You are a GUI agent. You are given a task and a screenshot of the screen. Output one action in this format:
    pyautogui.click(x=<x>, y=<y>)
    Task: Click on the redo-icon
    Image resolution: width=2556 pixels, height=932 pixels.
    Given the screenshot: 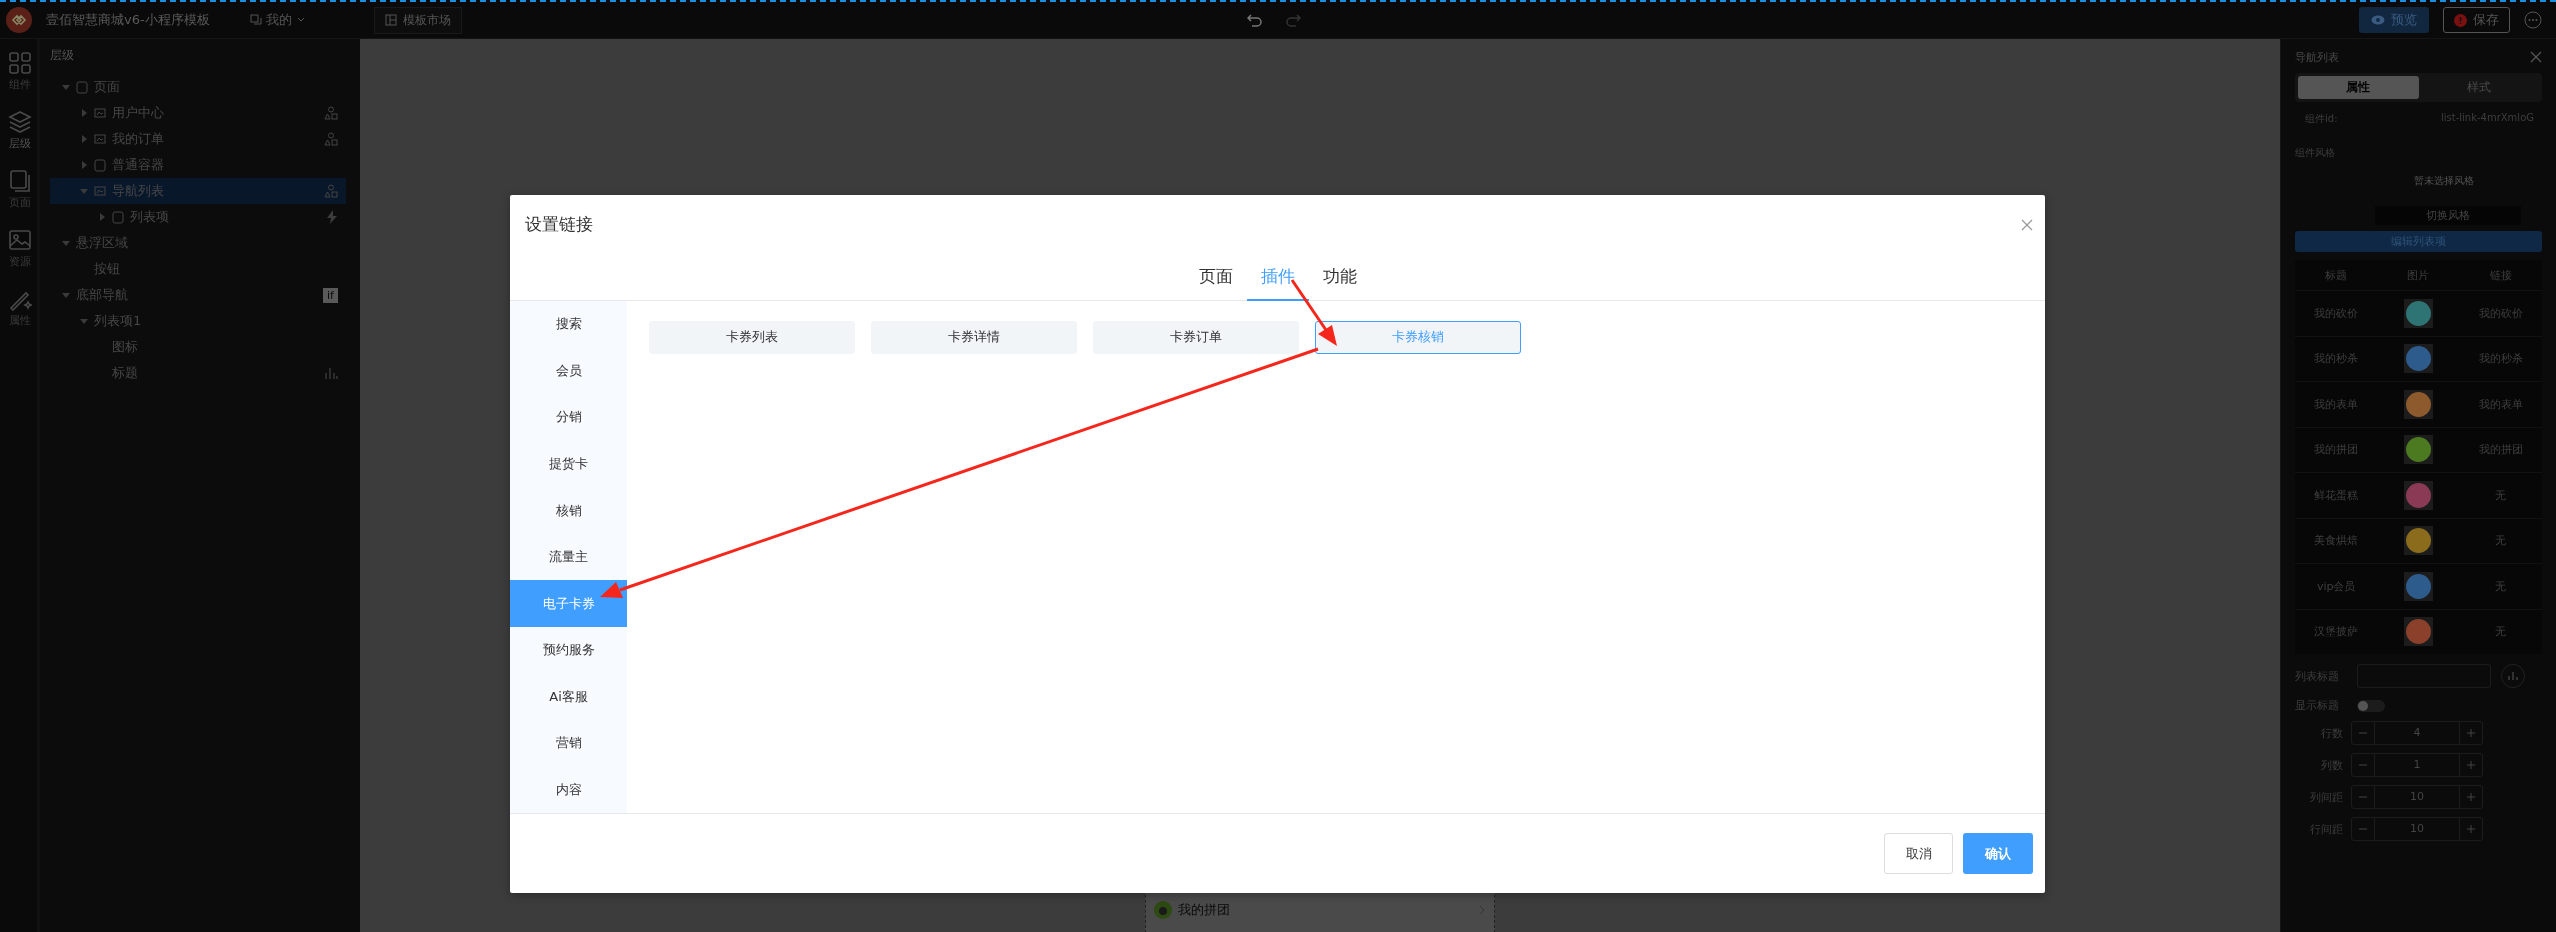 What is the action you would take?
    pyautogui.click(x=1293, y=20)
    